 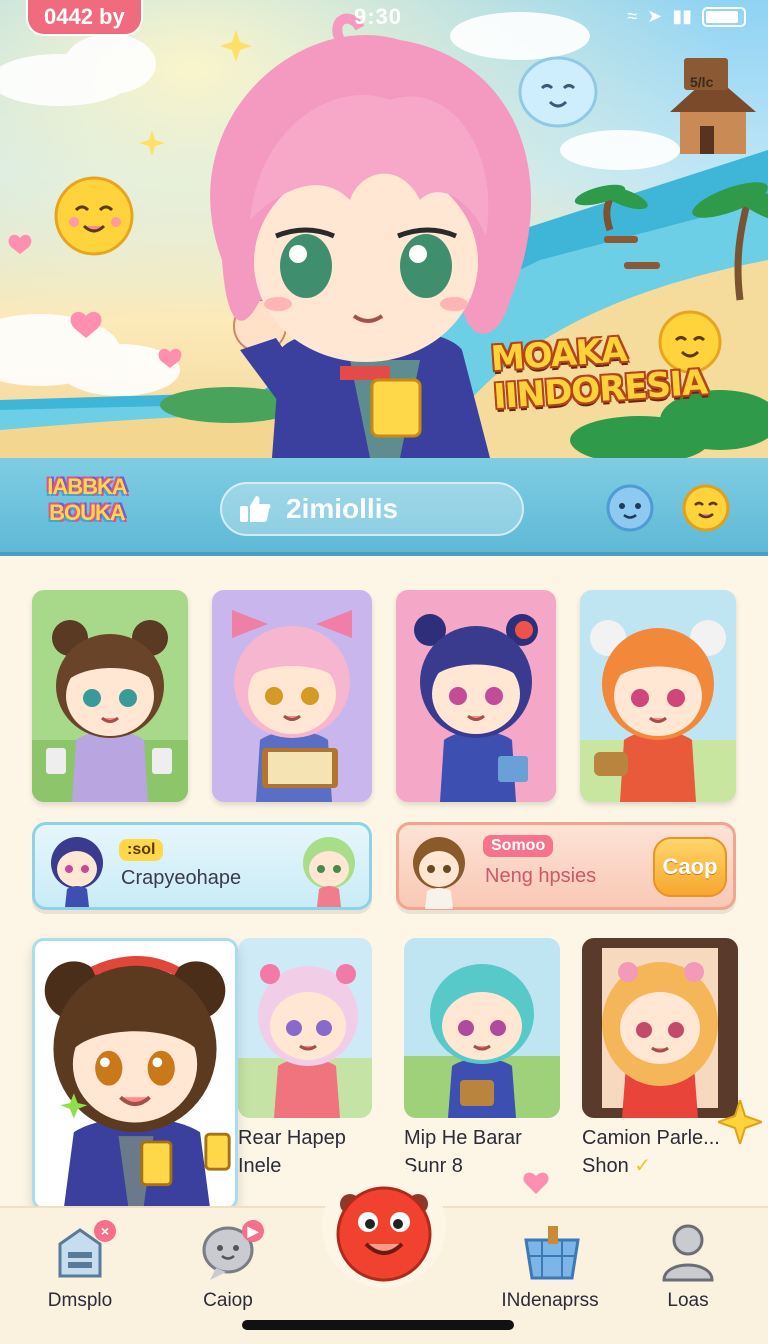 I want to click on blue-mascot-icon, so click(x=630, y=506).